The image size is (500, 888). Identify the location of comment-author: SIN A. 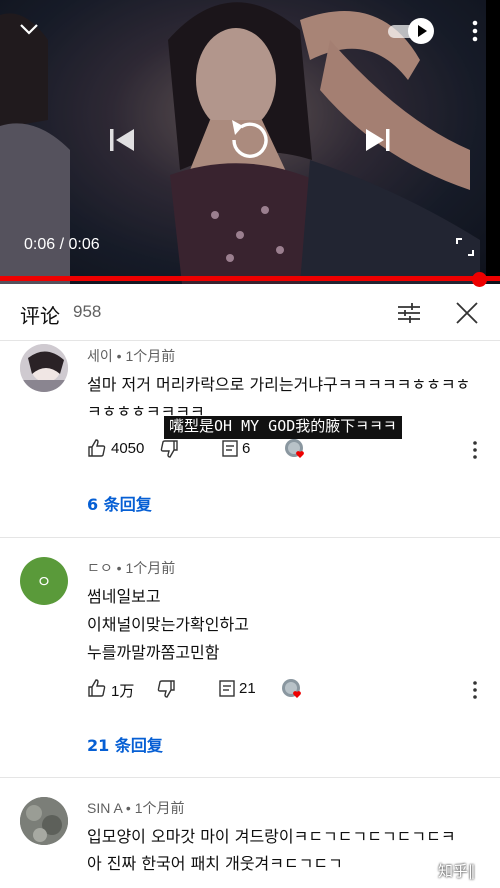
(104, 808).